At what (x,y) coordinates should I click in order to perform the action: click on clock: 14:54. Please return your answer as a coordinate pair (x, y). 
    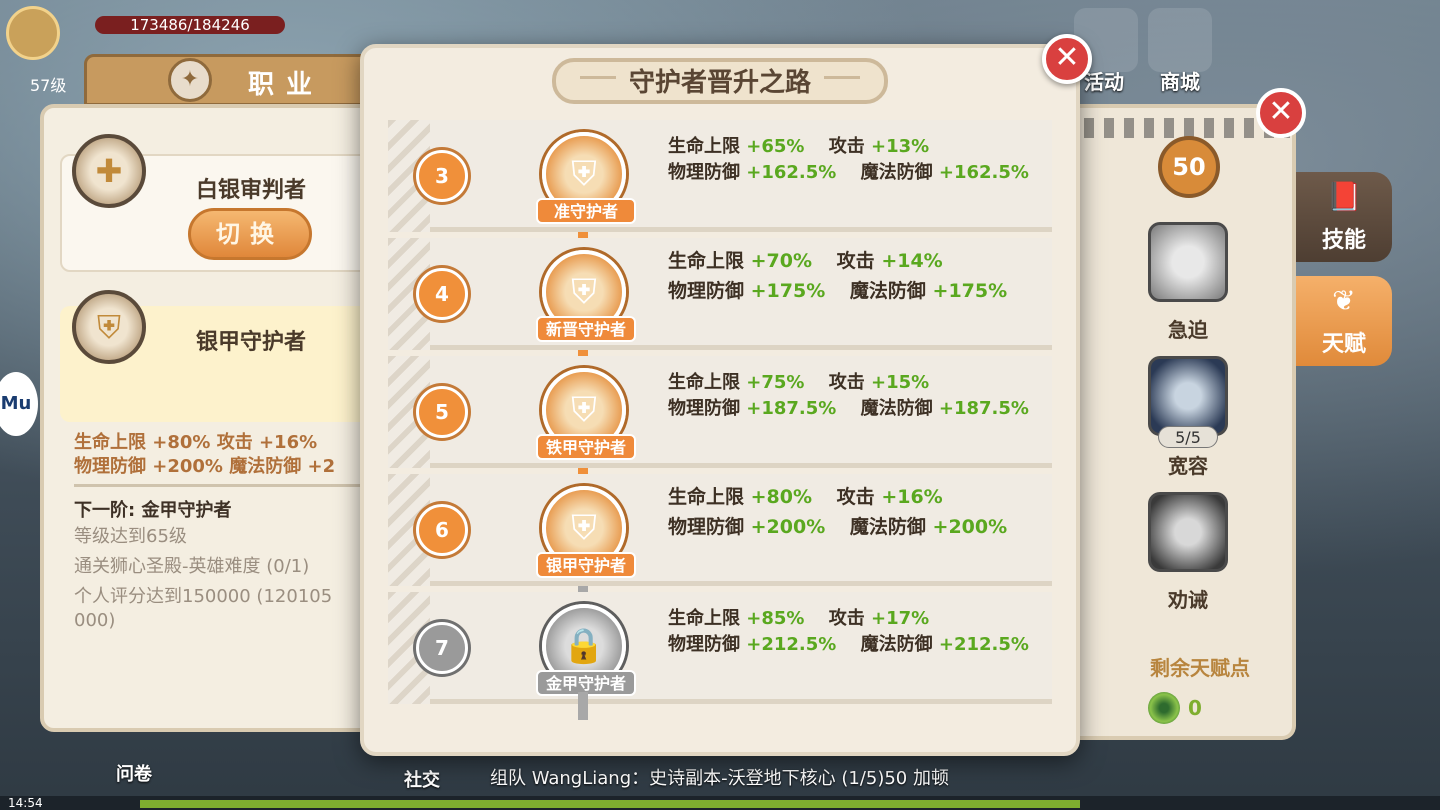
    Looking at the image, I should click on (25, 803).